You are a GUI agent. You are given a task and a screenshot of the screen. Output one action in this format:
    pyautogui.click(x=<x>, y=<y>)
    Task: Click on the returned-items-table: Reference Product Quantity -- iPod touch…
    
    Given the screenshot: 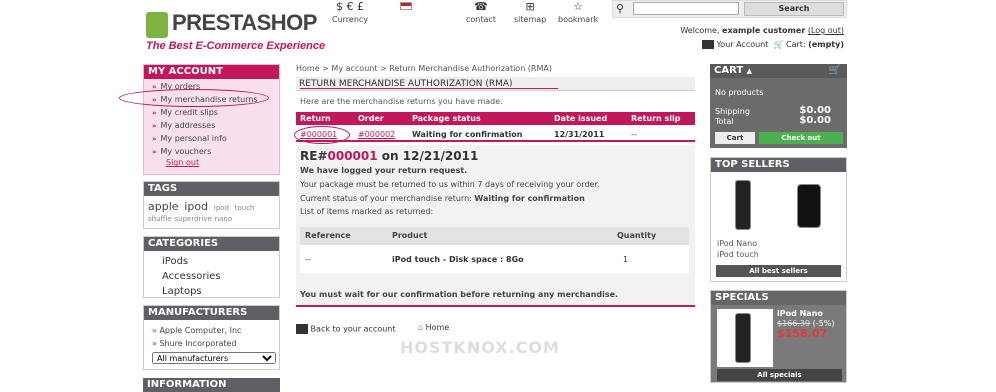 What is the action you would take?
    pyautogui.click(x=494, y=250)
    